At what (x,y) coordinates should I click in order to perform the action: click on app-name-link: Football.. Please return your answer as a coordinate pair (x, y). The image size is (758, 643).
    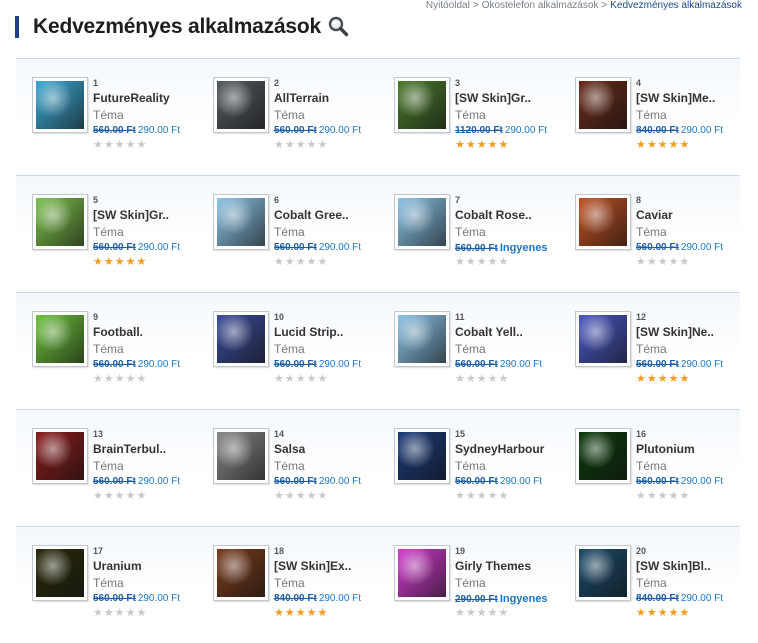
    Looking at the image, I should click on (158, 332).